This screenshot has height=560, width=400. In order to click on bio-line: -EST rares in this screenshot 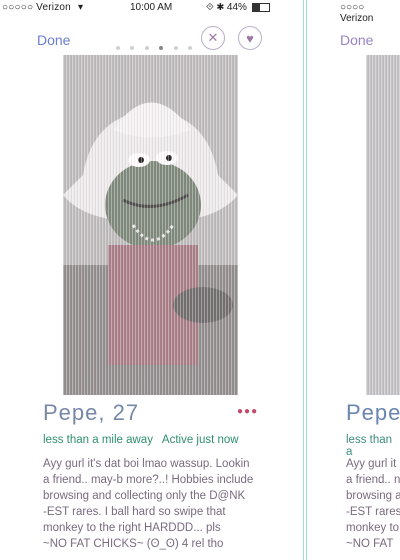, I will do `click(373, 512)`.